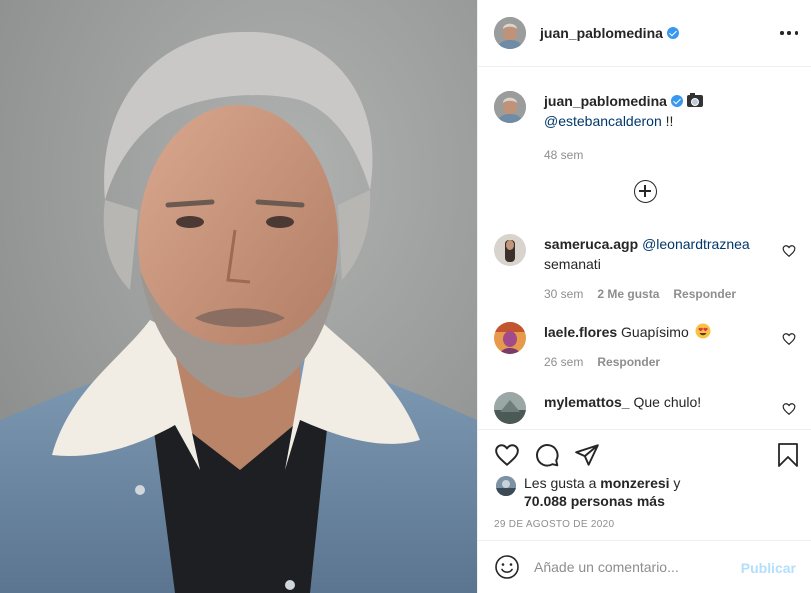 The height and width of the screenshot is (593, 811). I want to click on comment-meta: 30 sem 2 Me gusta Responder, so click(654, 294).